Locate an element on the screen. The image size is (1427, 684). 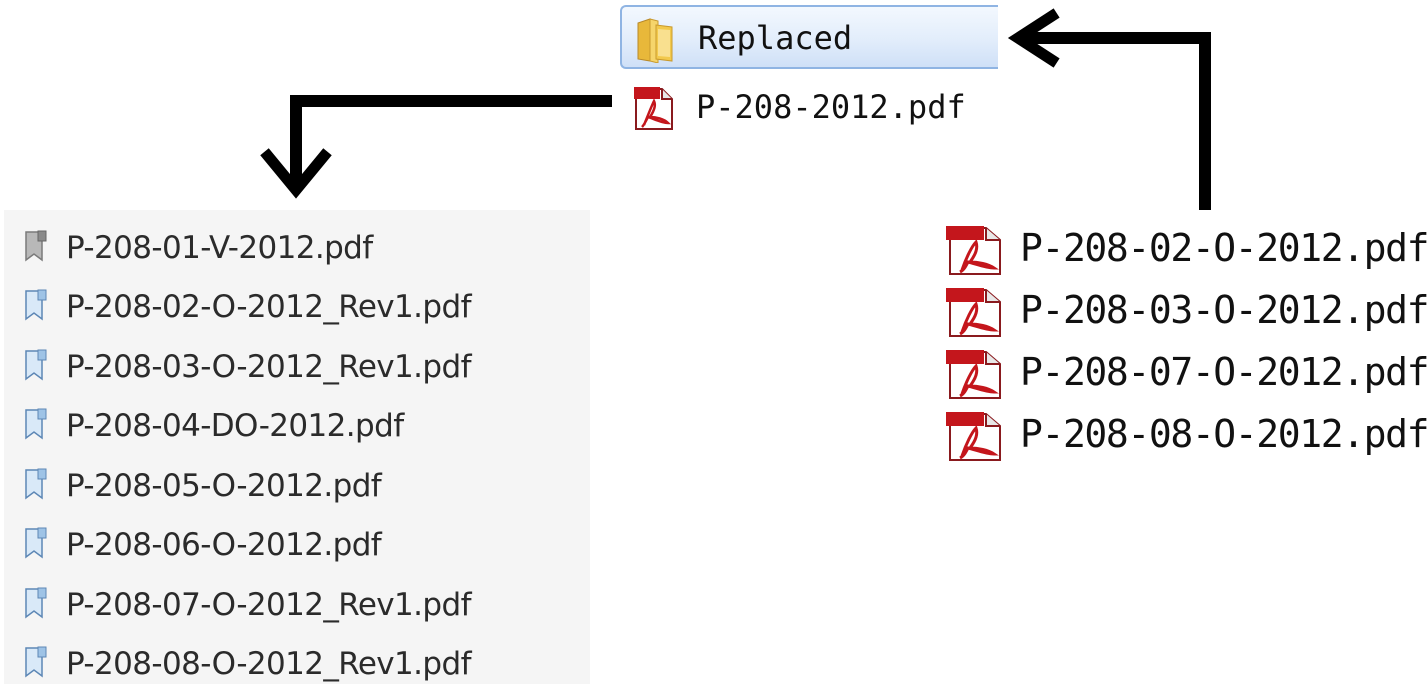
file-name: P-208-07-O-2012_Rev1.pdf is located at coordinates (269, 605).